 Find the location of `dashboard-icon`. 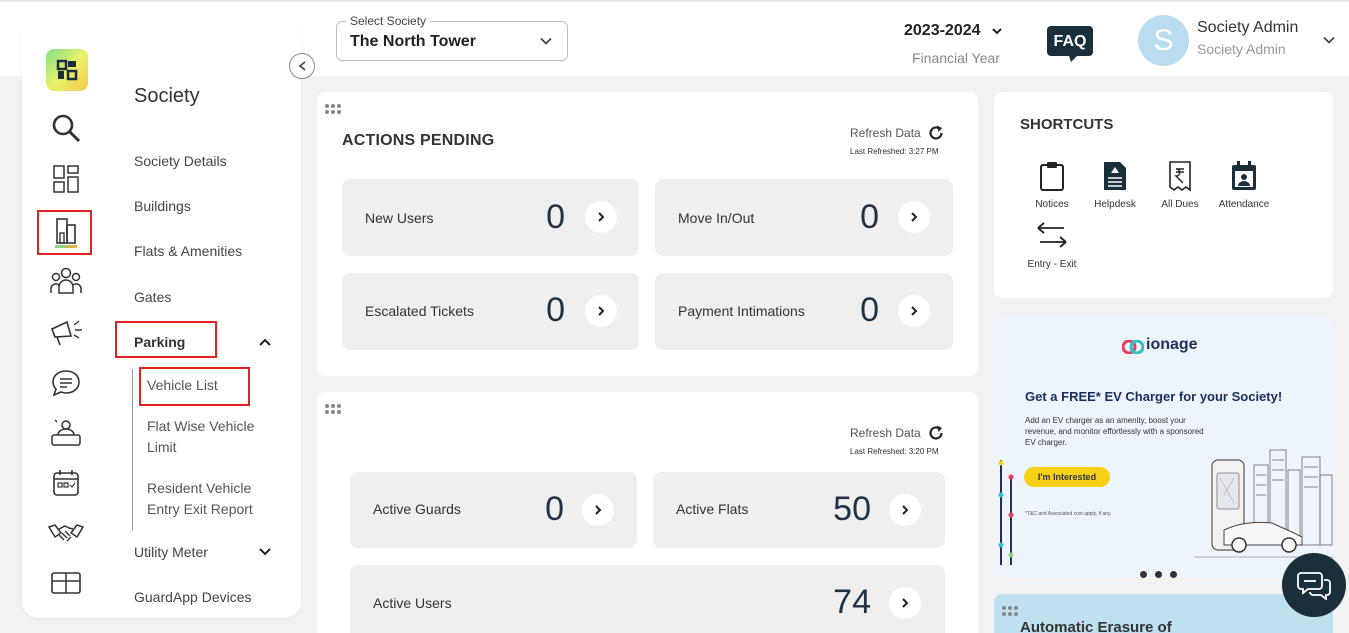

dashboard-icon is located at coordinates (66, 179).